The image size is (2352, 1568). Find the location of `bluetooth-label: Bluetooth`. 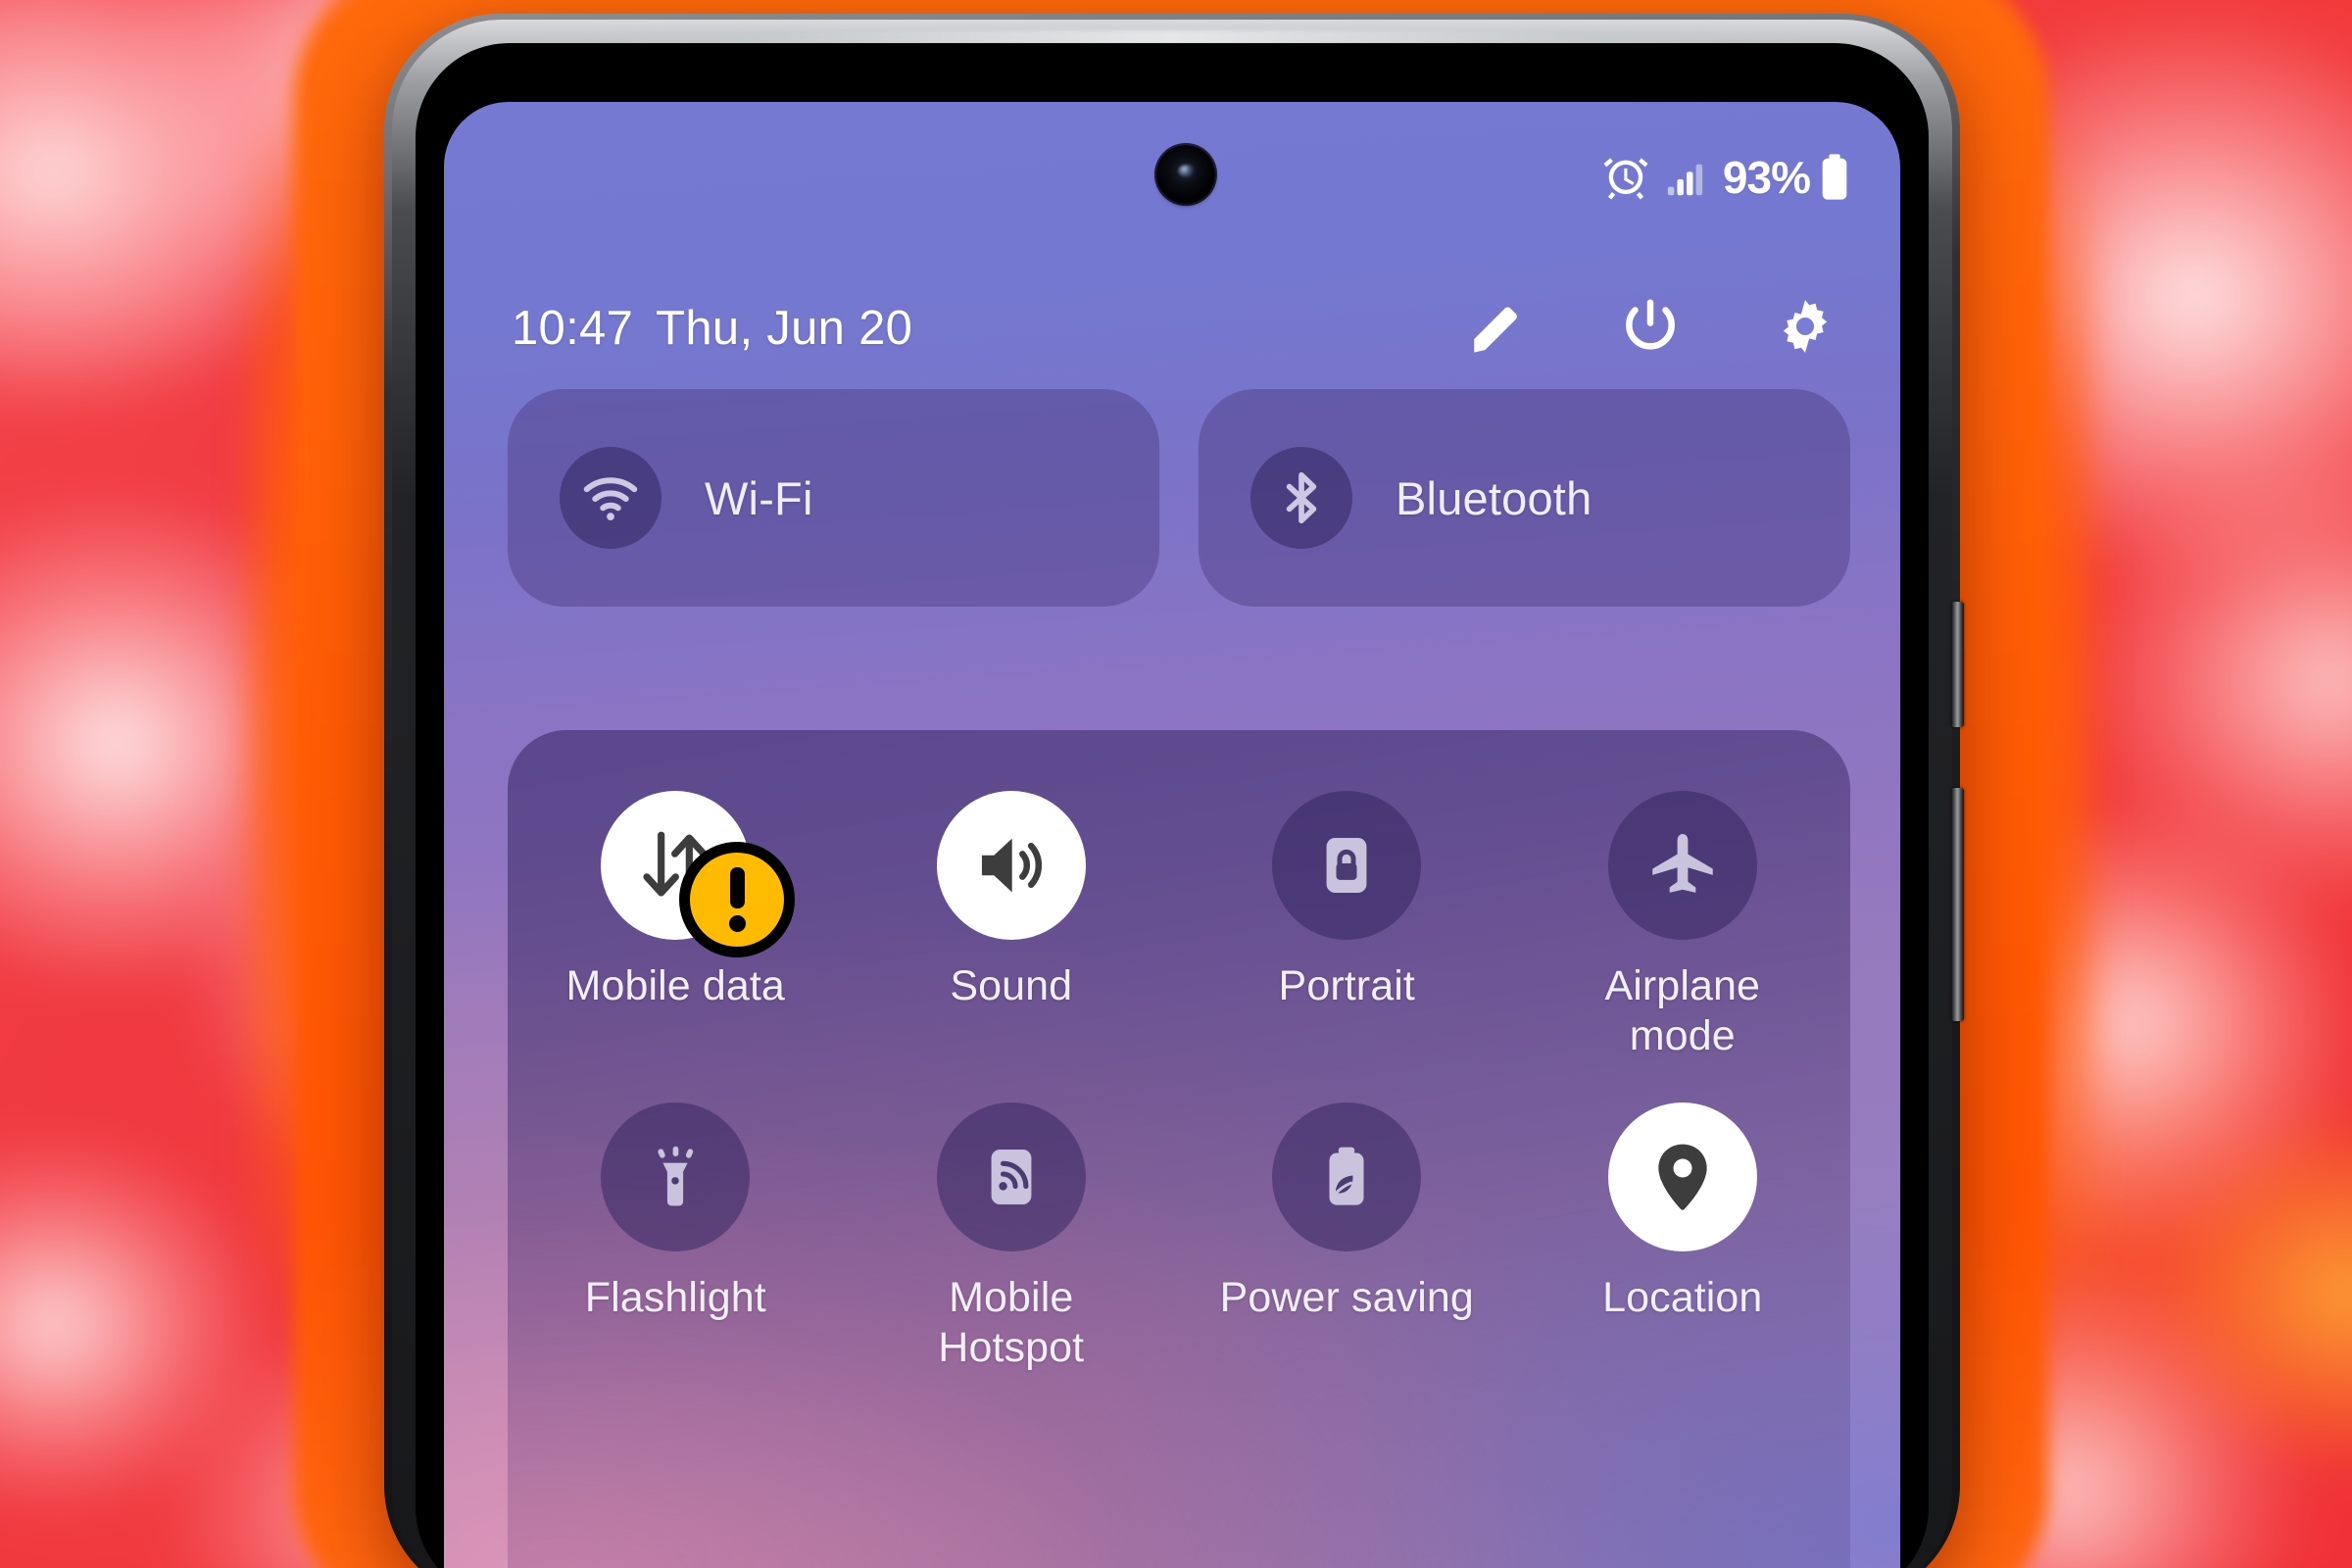

bluetooth-label: Bluetooth is located at coordinates (1494, 497).